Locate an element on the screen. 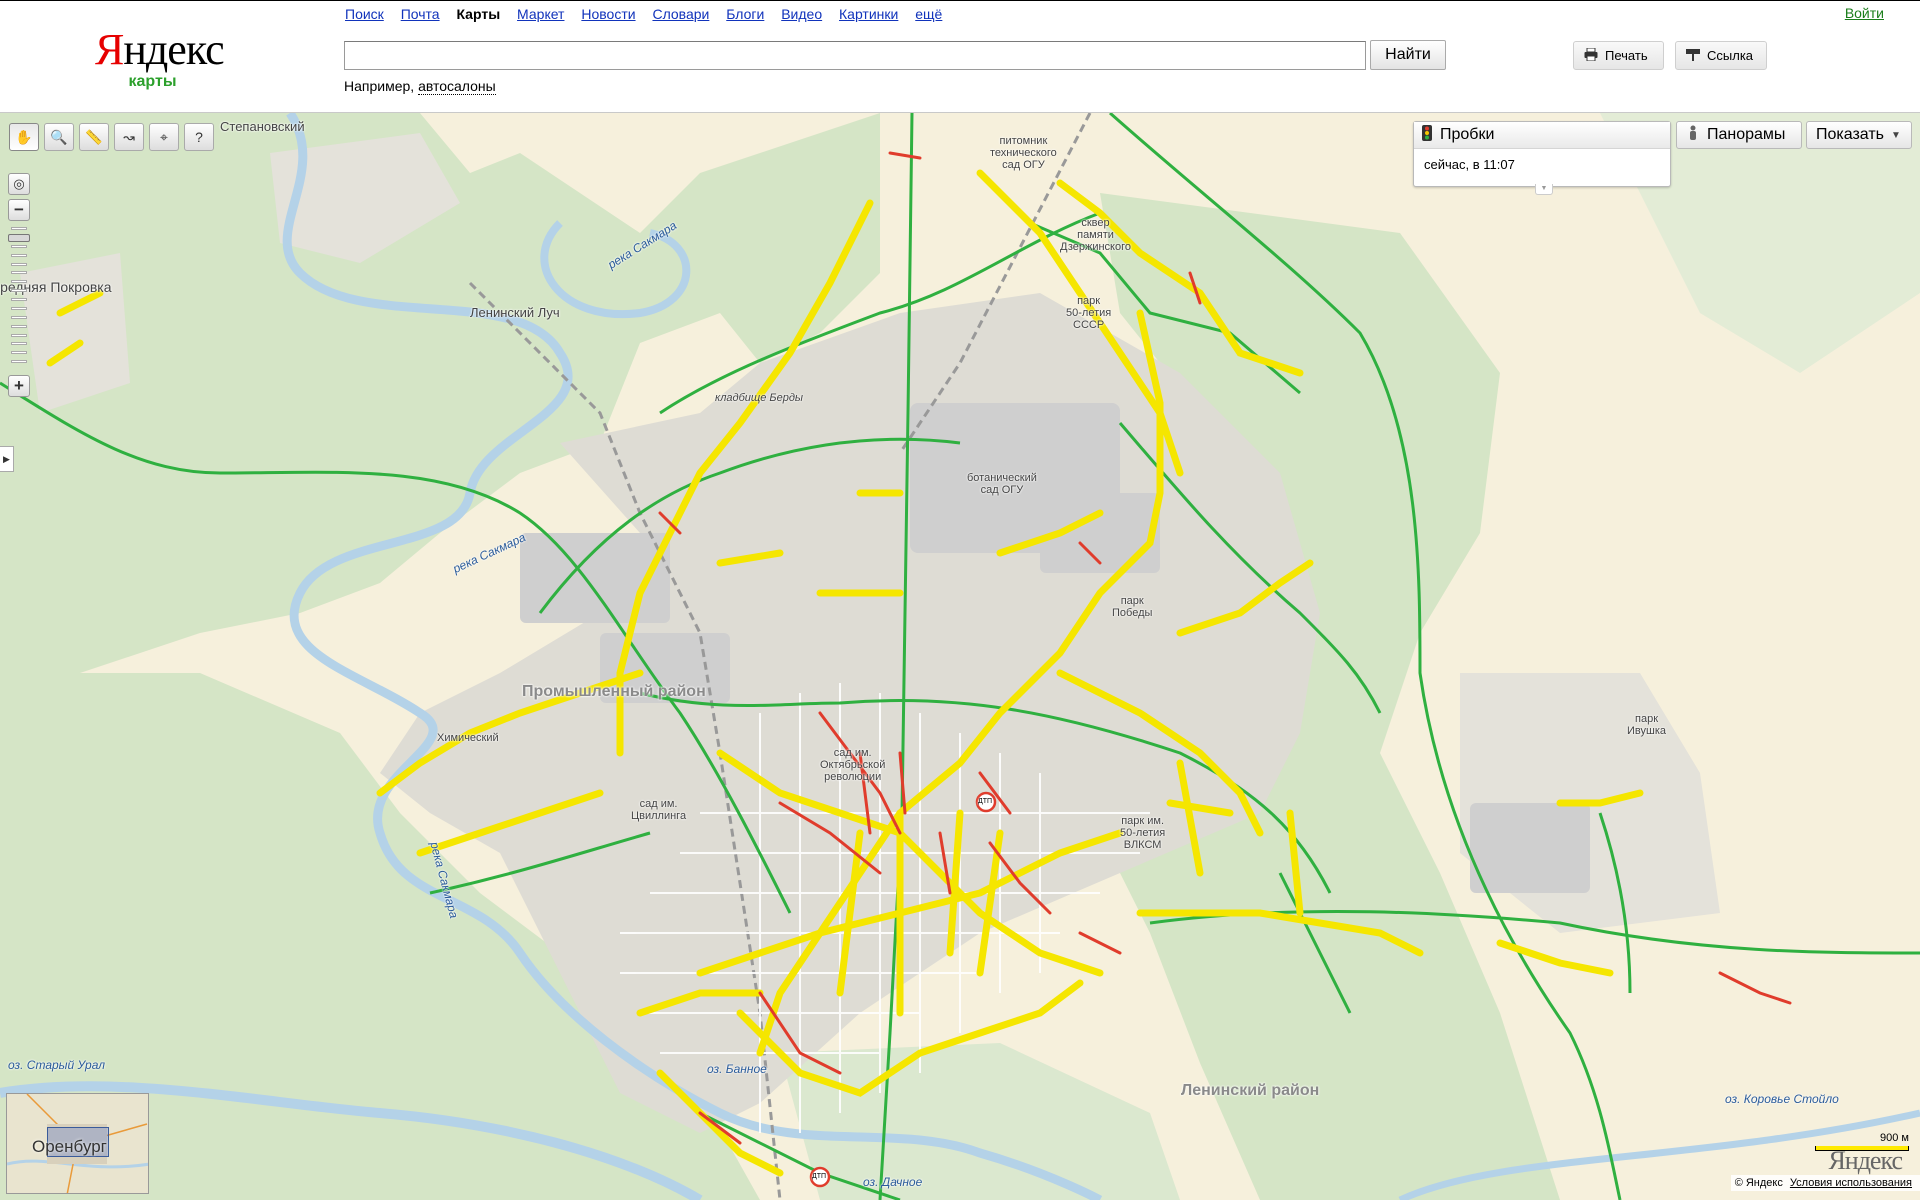 The image size is (1920, 1200). zoom-handle is located at coordinates (19, 238).